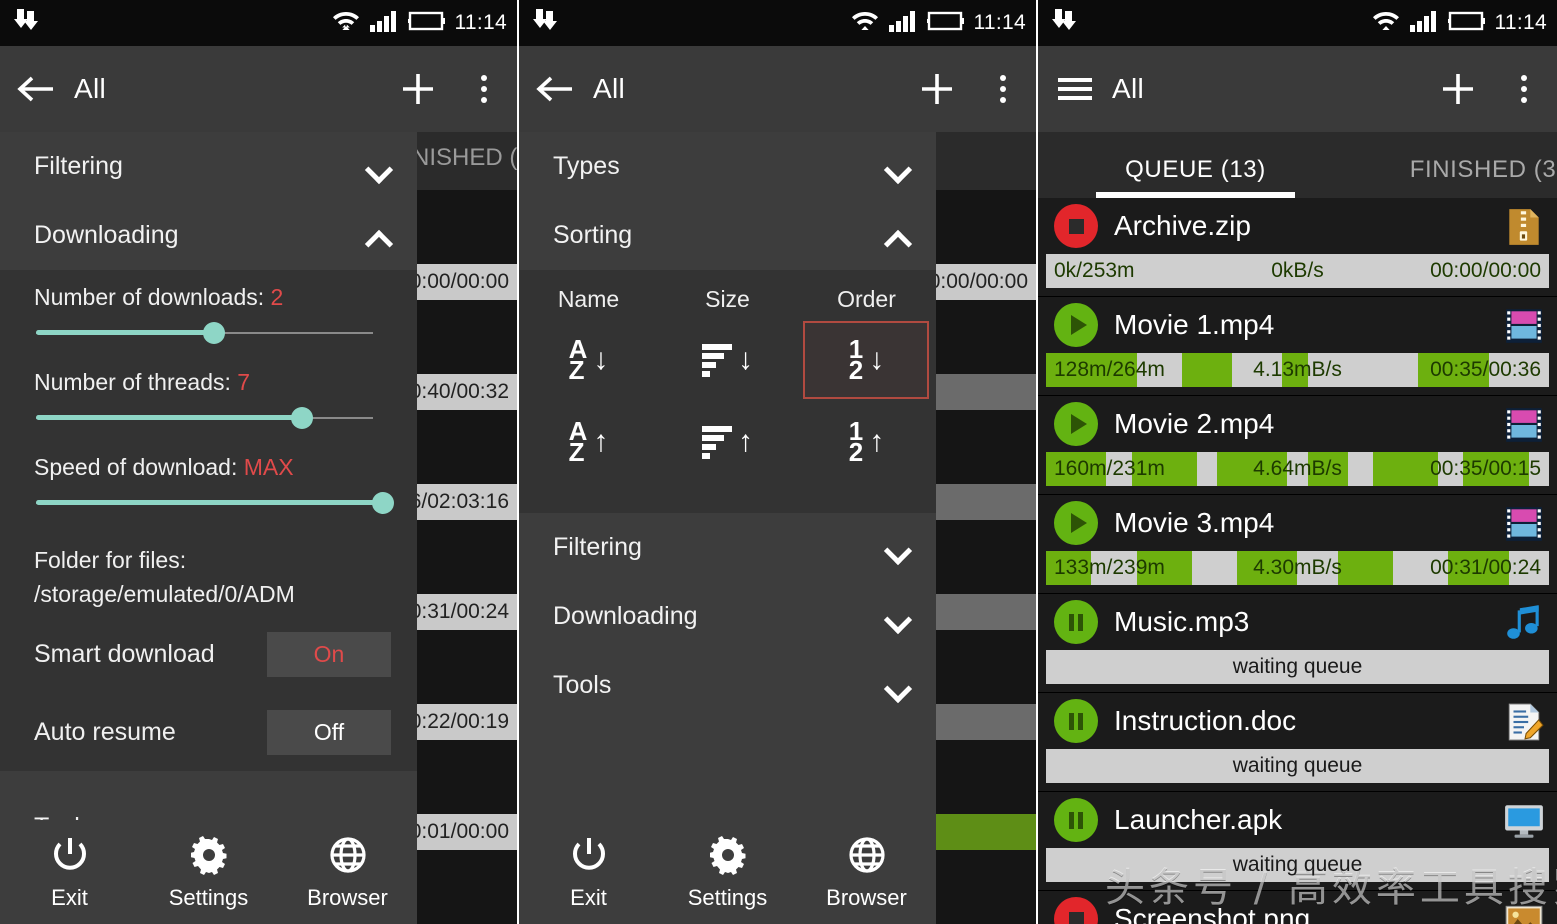 This screenshot has width=1557, height=924. What do you see at coordinates (215, 503) in the screenshot?
I see `speed-slider` at bounding box center [215, 503].